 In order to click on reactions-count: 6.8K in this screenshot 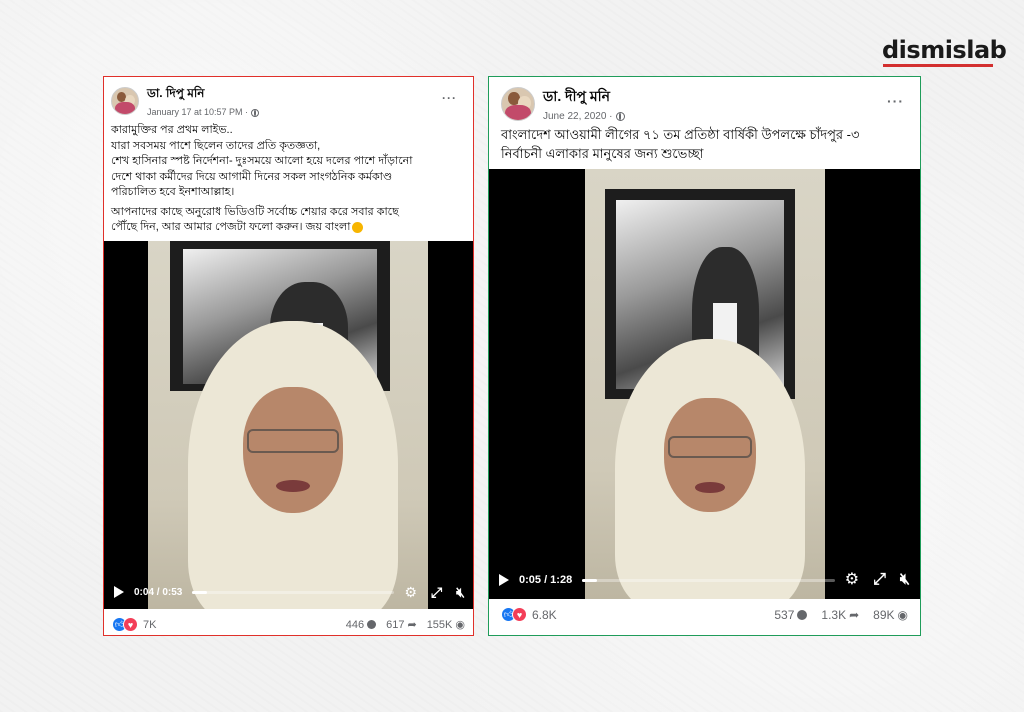, I will do `click(544, 614)`.